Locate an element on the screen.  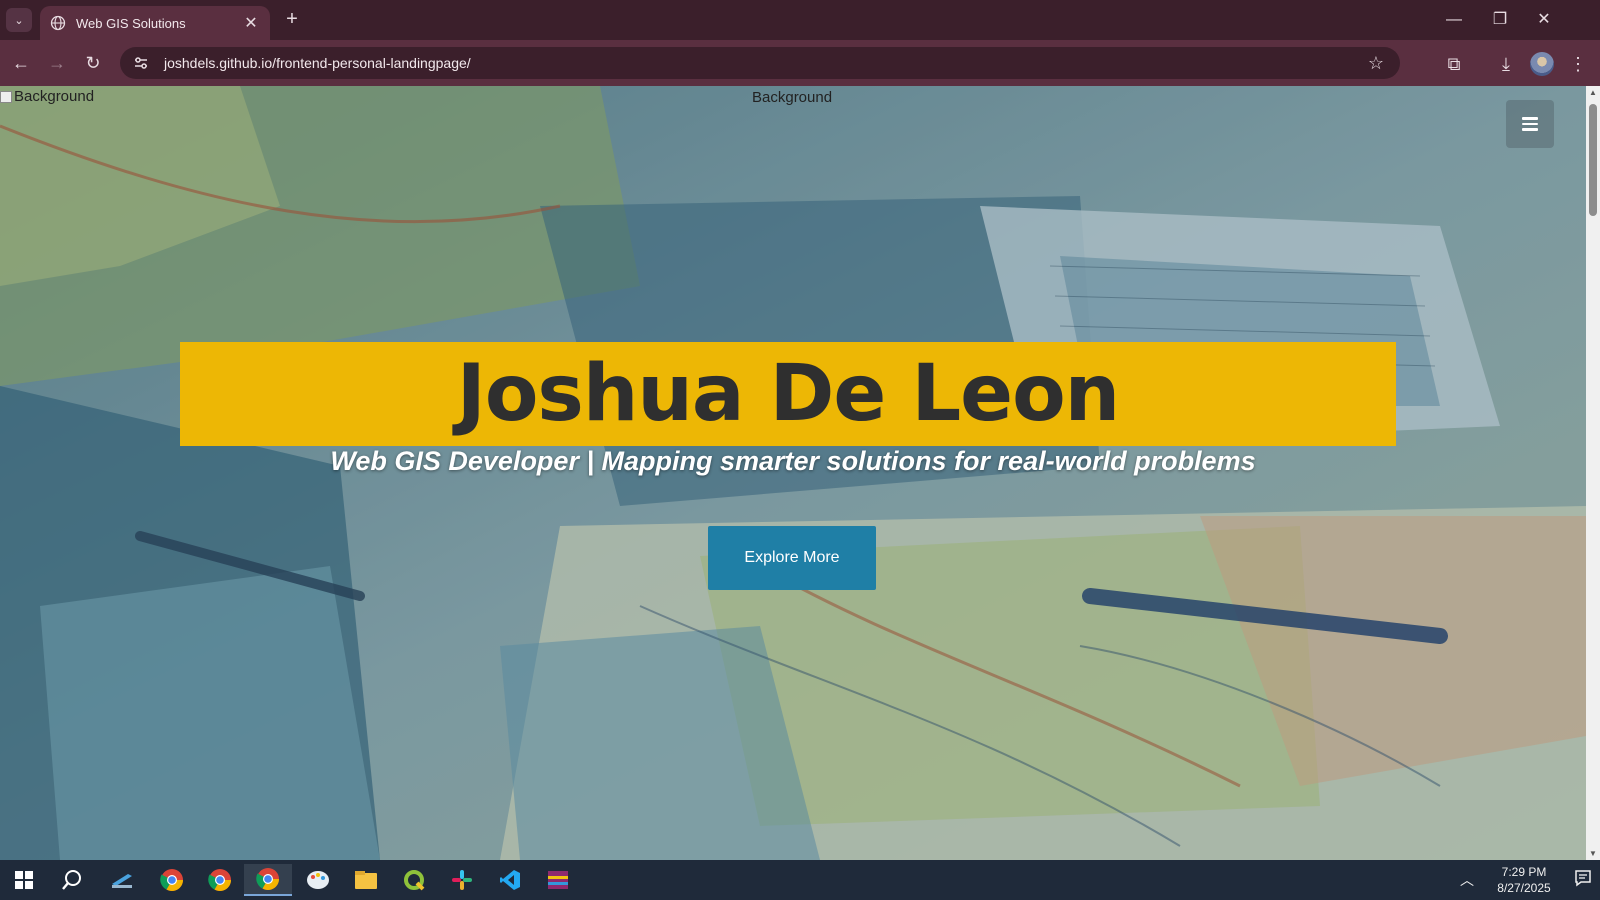
extensions-icon: ⧉ is located at coordinates (1454, 64).